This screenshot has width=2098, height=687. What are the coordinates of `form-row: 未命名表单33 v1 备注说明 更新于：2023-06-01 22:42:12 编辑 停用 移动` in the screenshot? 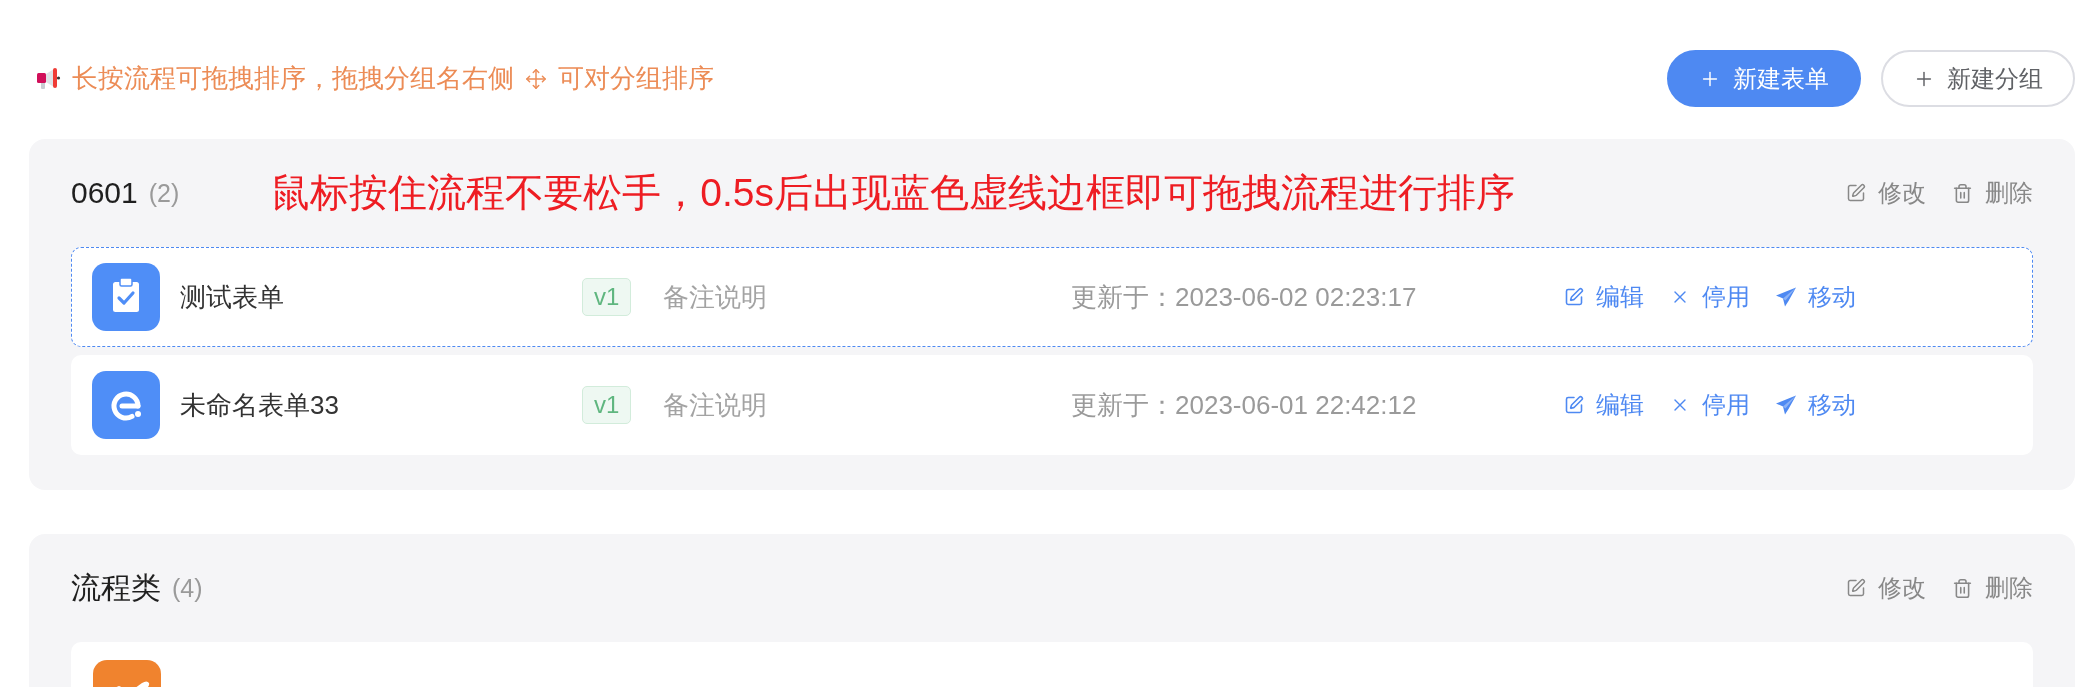 It's located at (1052, 405).